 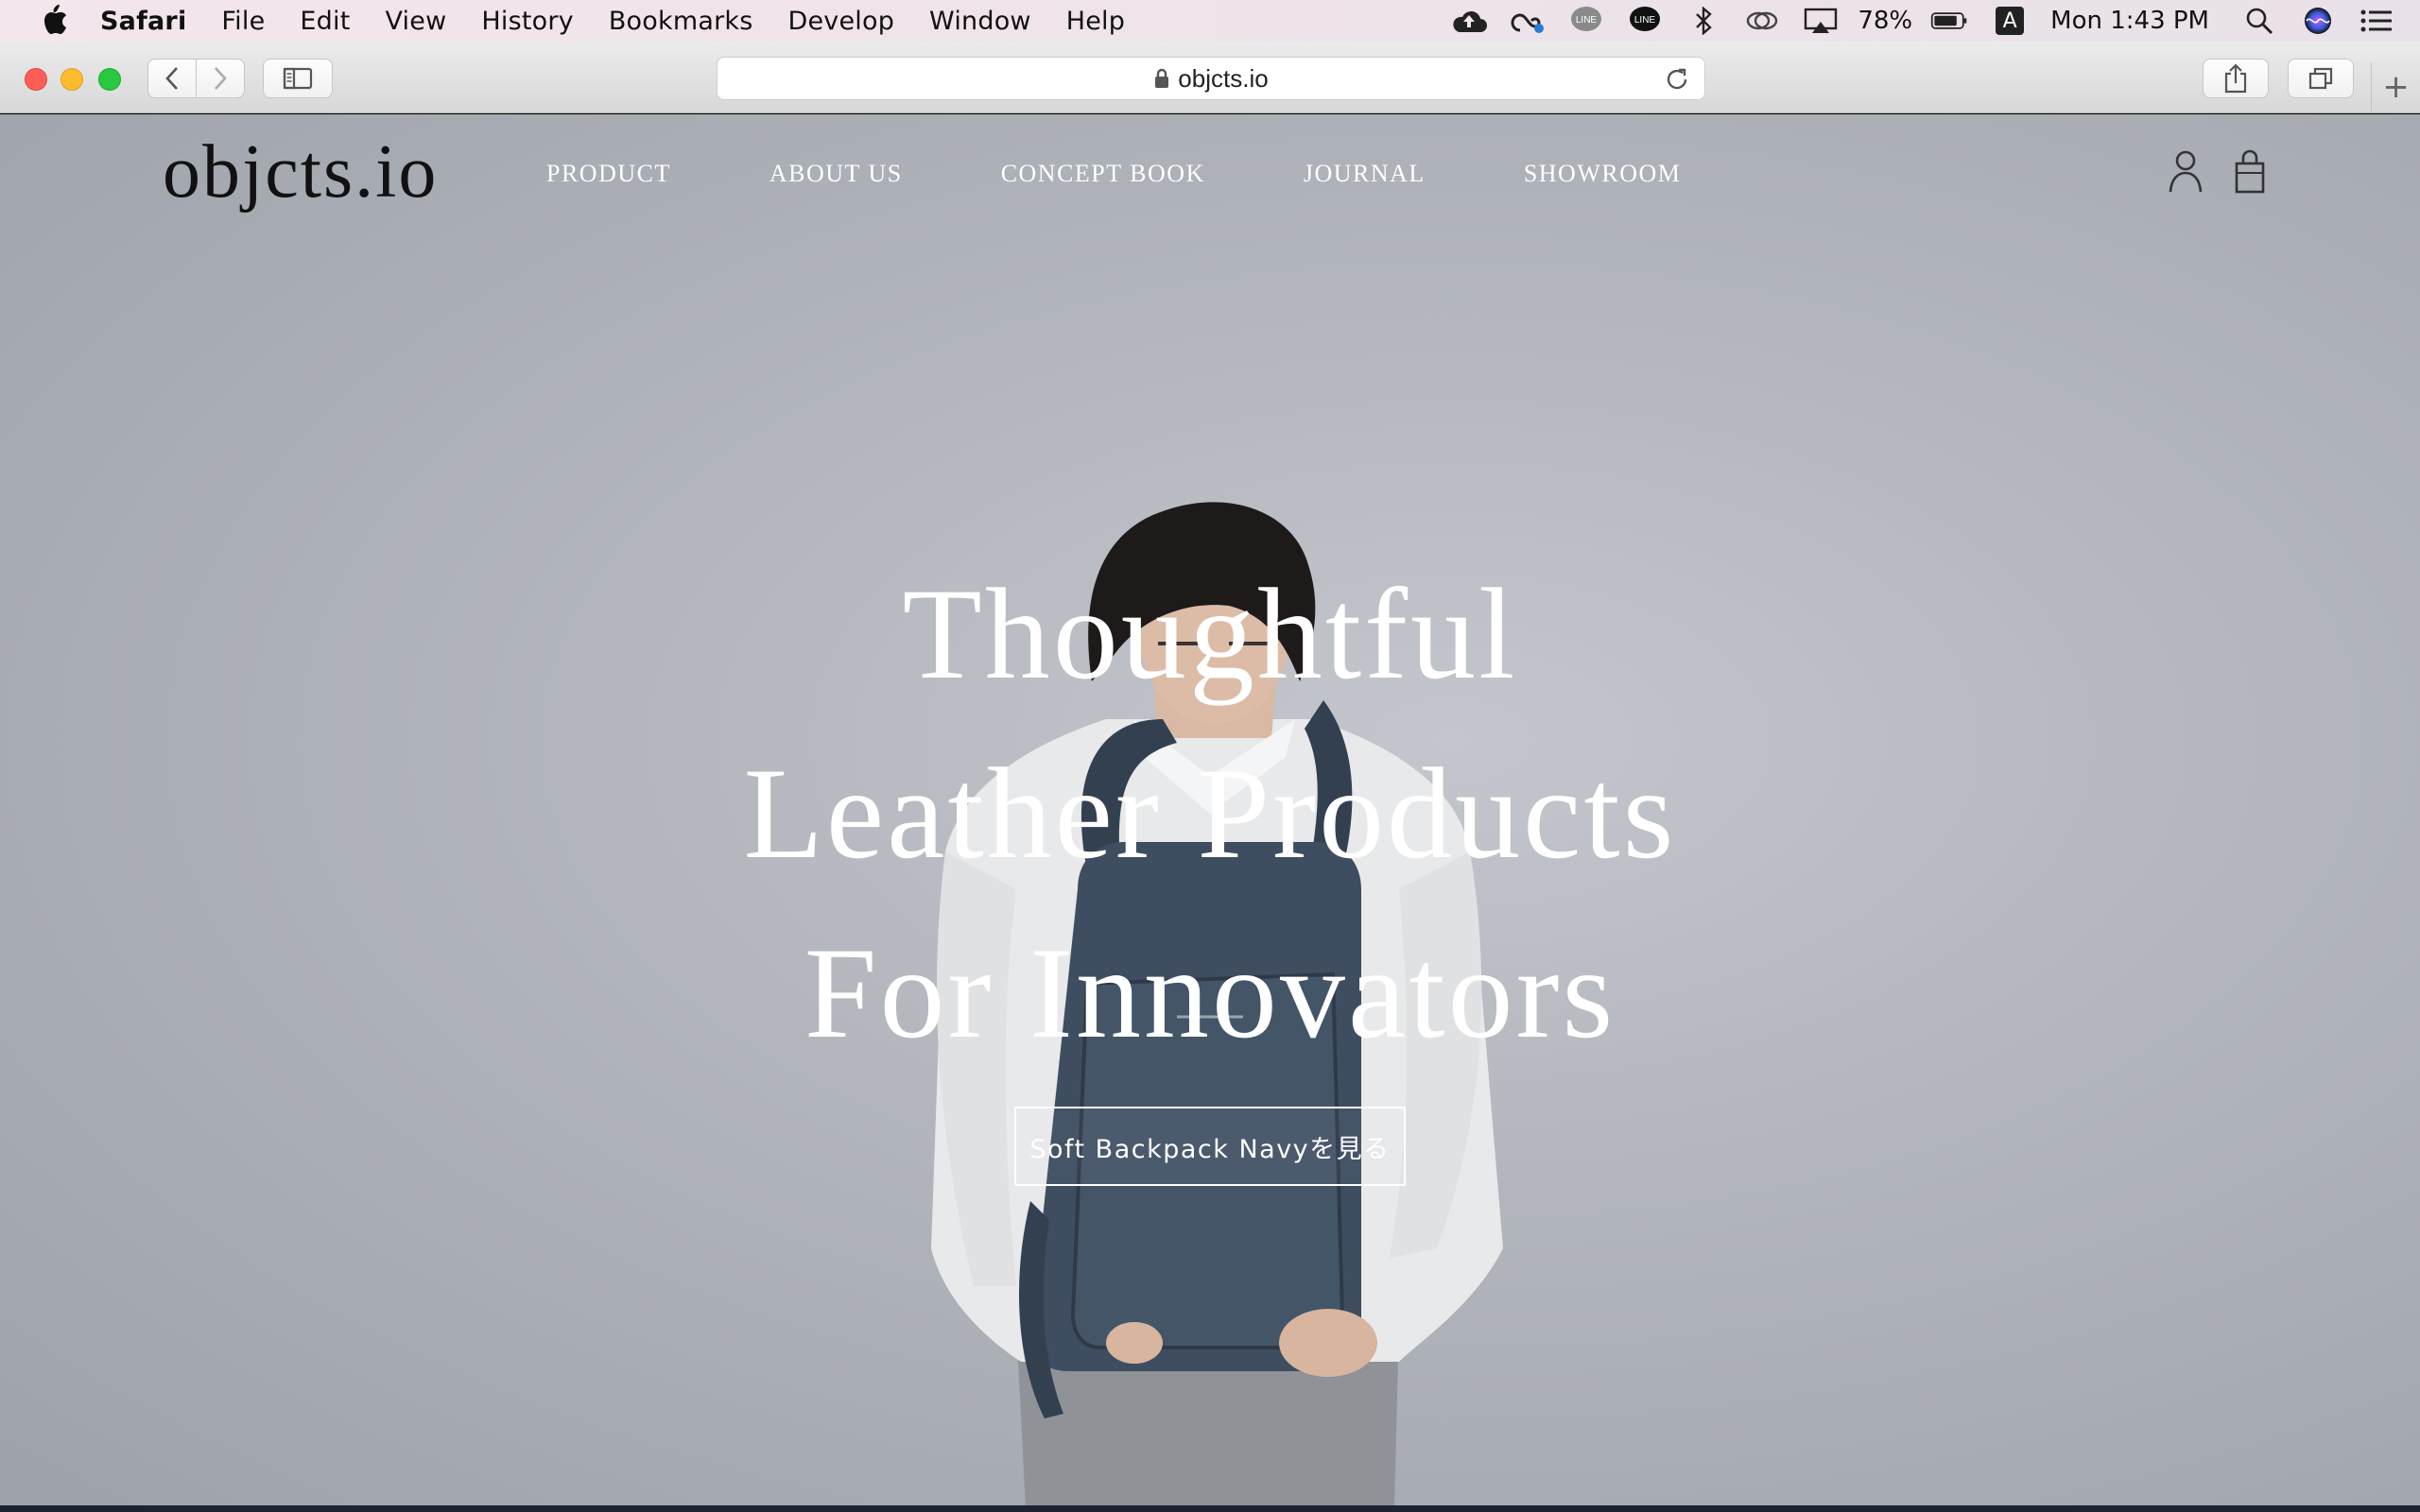 I want to click on url-text: objcts.io, so click(x=1224, y=78).